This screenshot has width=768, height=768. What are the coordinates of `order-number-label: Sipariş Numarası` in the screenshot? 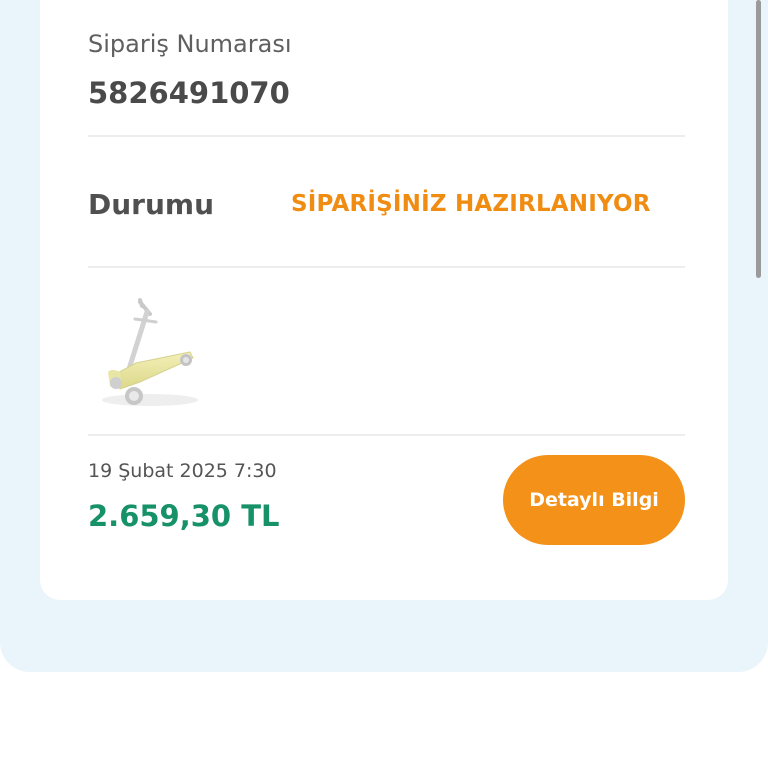 It's located at (190, 44).